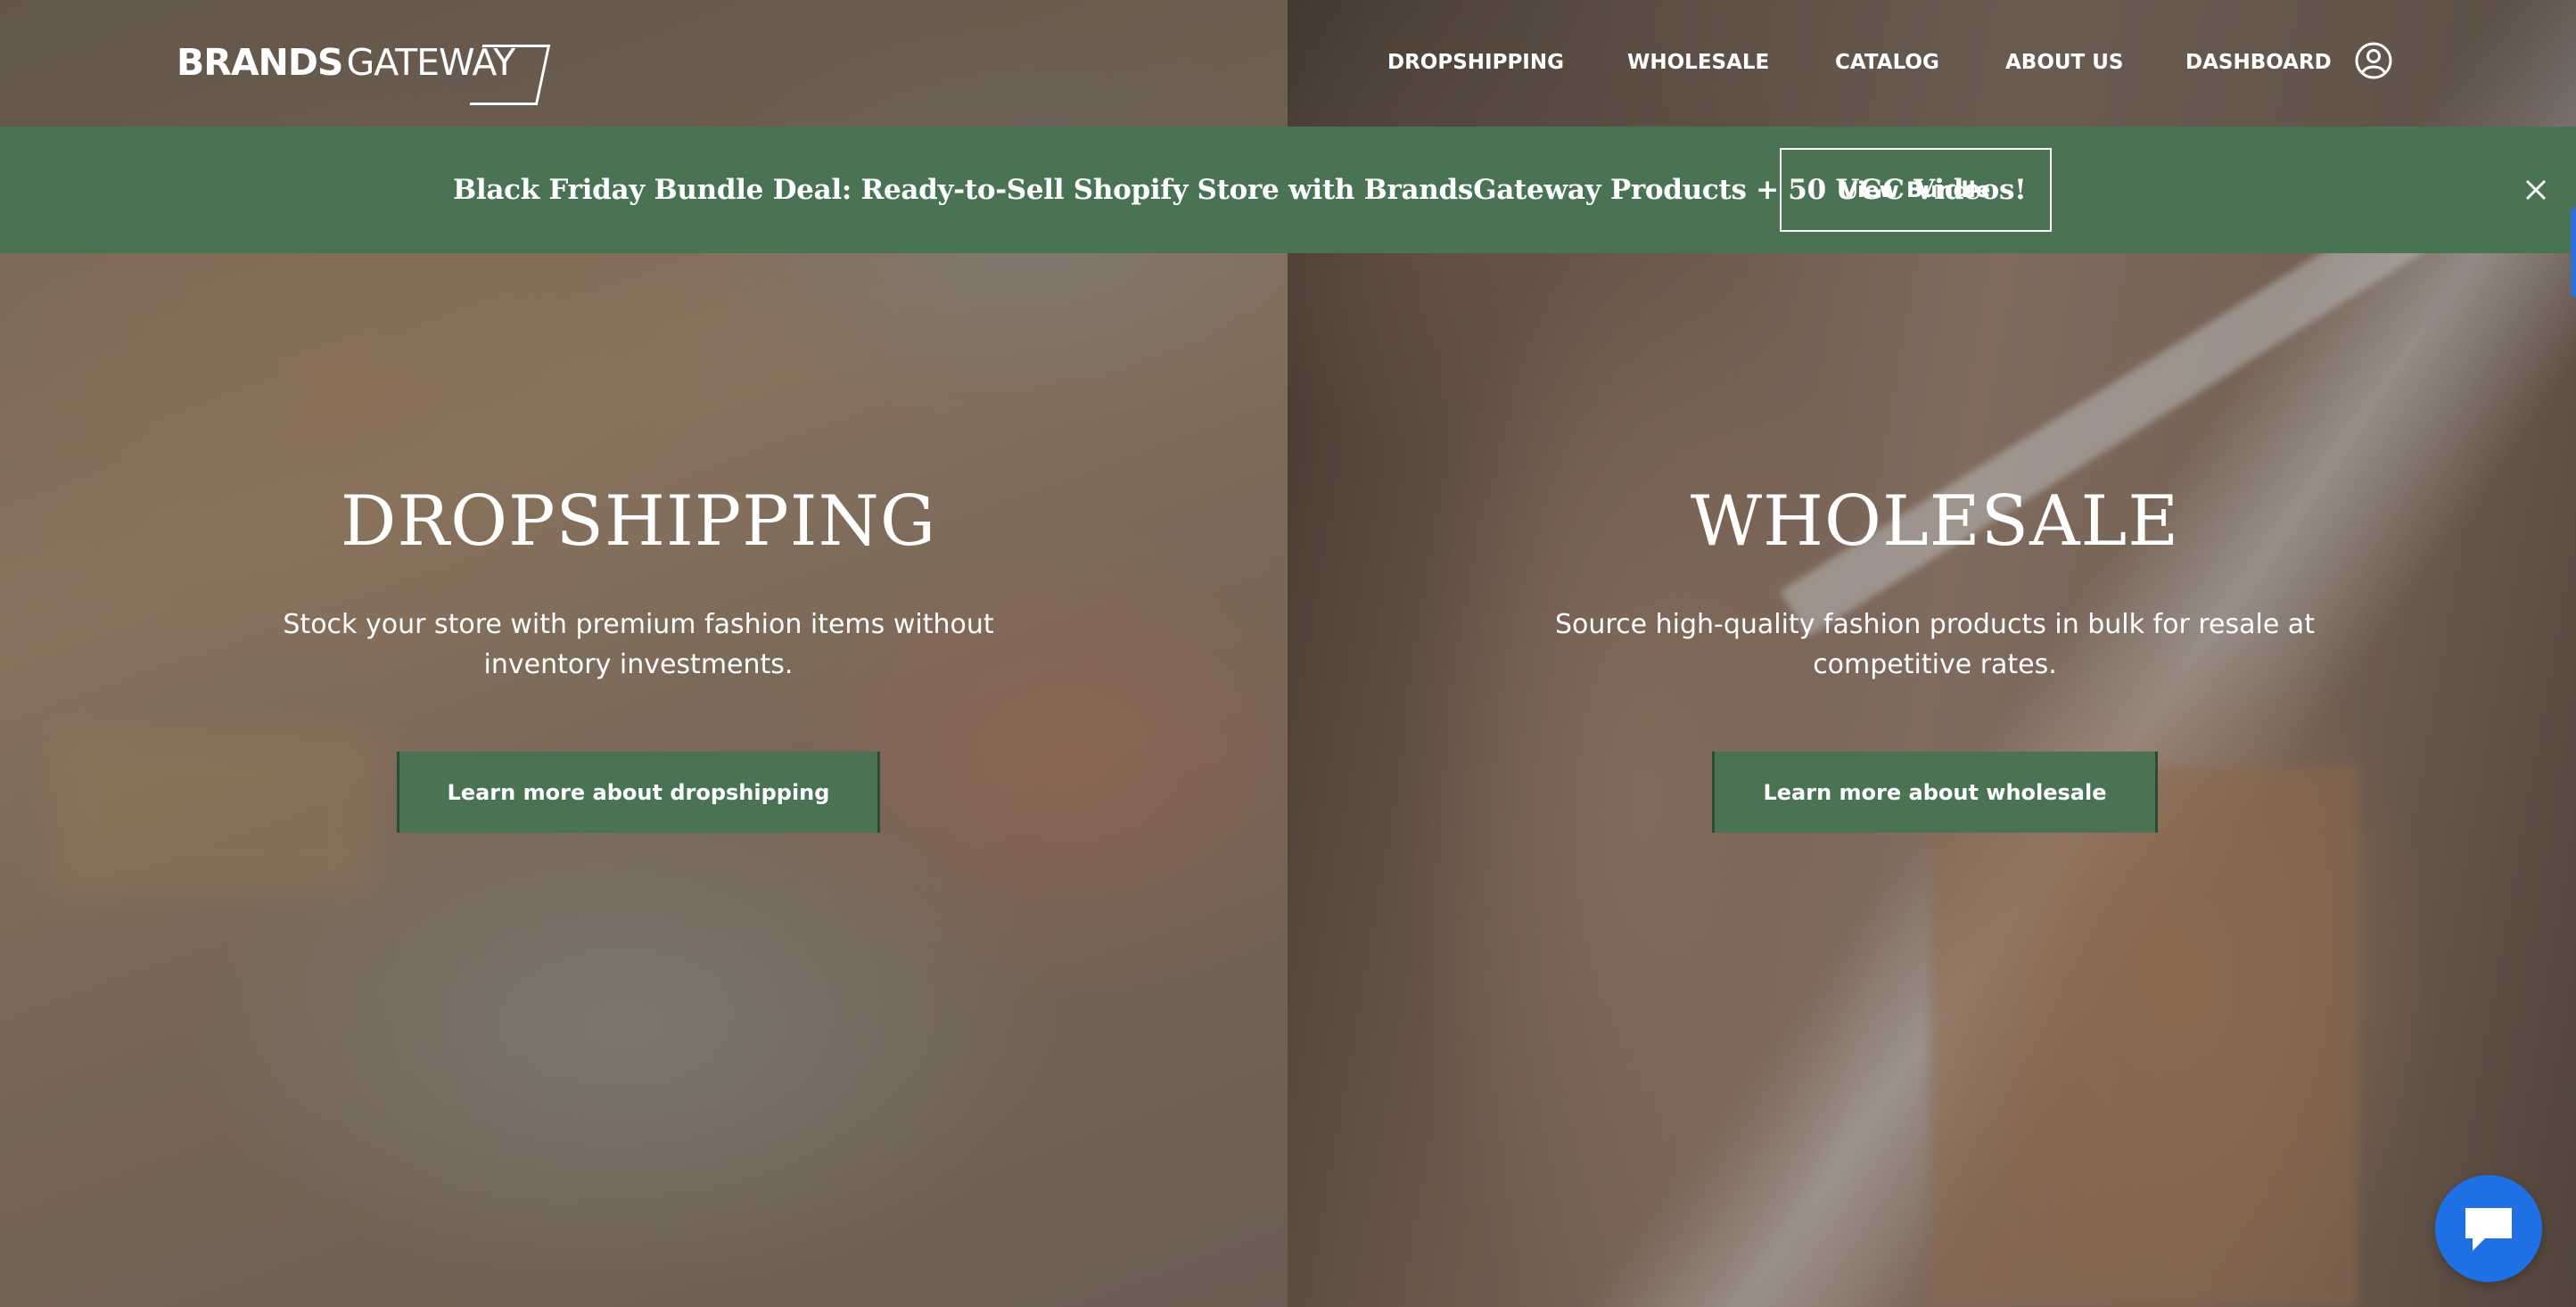 This screenshot has width=2576, height=1307. Describe the element at coordinates (446, 73) in the screenshot. I see `logo-gateway-text: GATEWAY` at that location.